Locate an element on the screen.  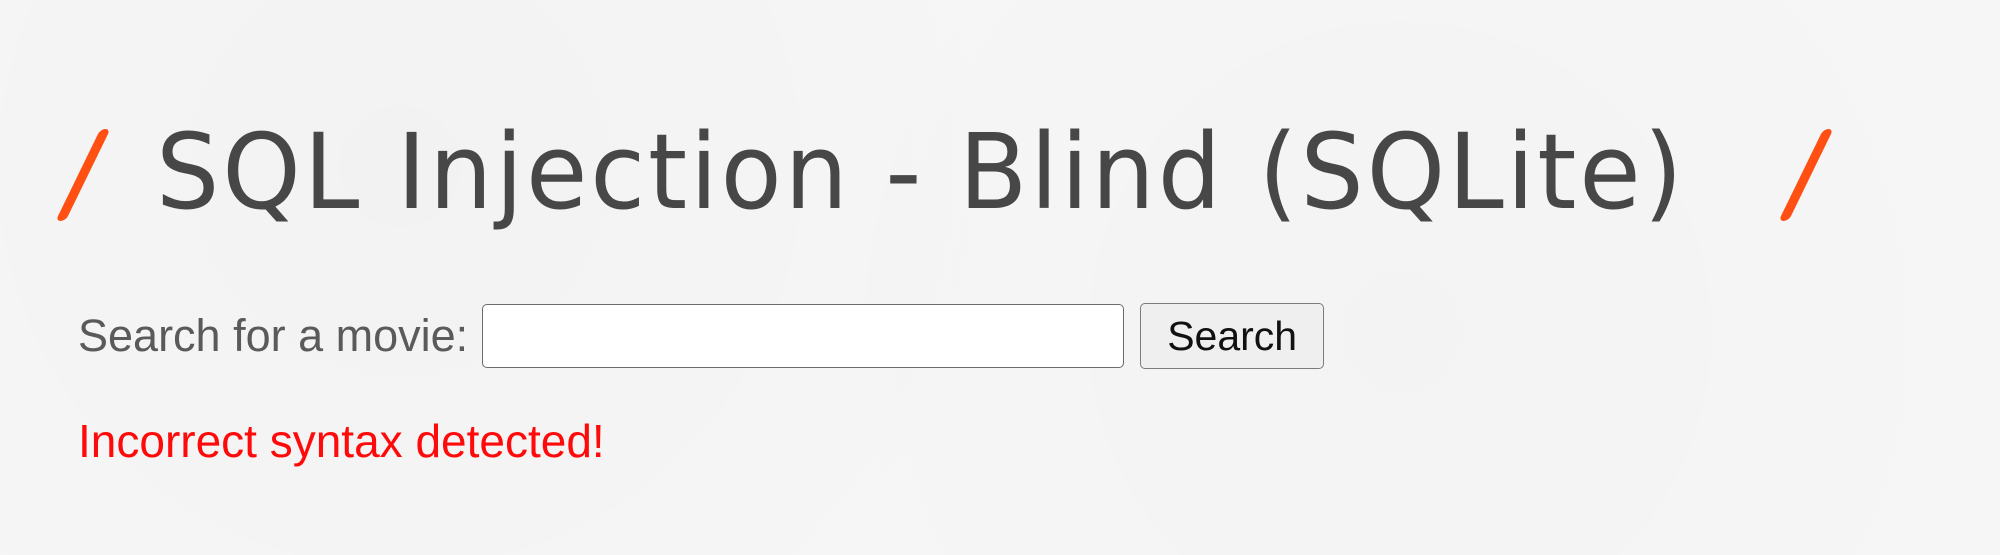
right-slash-icon is located at coordinates (1806, 175).